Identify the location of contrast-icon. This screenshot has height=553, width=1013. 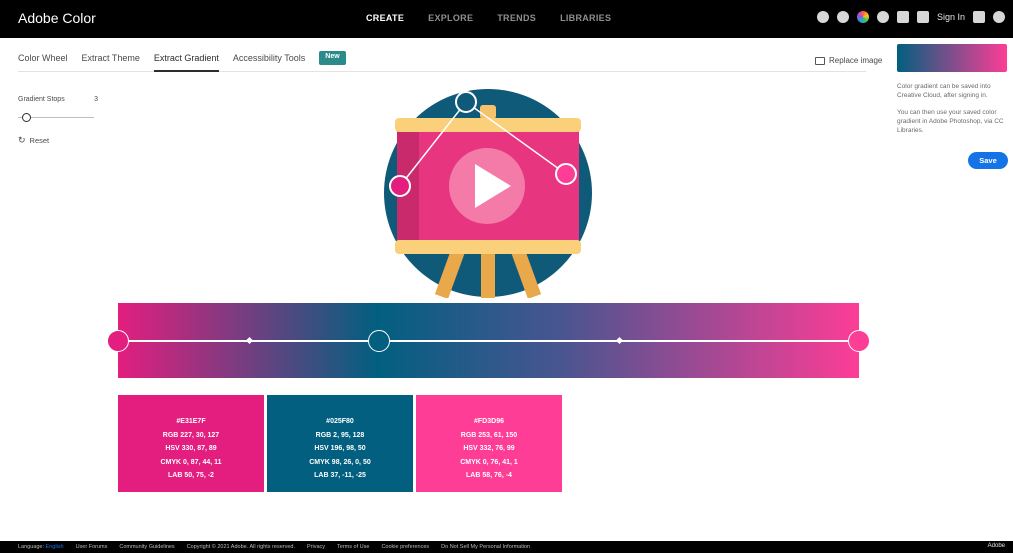
(842, 17).